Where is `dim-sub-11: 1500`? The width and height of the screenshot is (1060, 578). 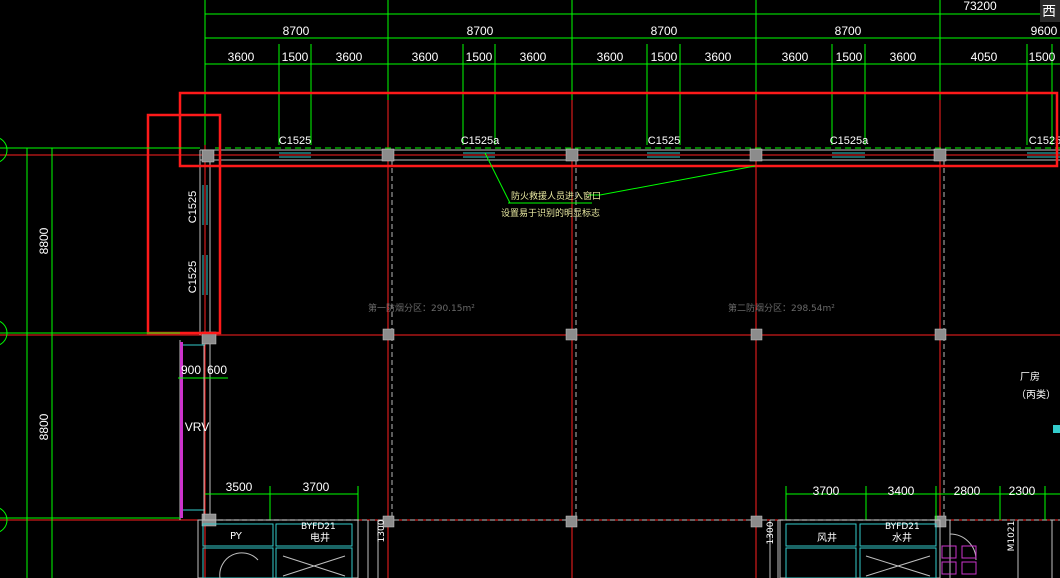 dim-sub-11: 1500 is located at coordinates (849, 57).